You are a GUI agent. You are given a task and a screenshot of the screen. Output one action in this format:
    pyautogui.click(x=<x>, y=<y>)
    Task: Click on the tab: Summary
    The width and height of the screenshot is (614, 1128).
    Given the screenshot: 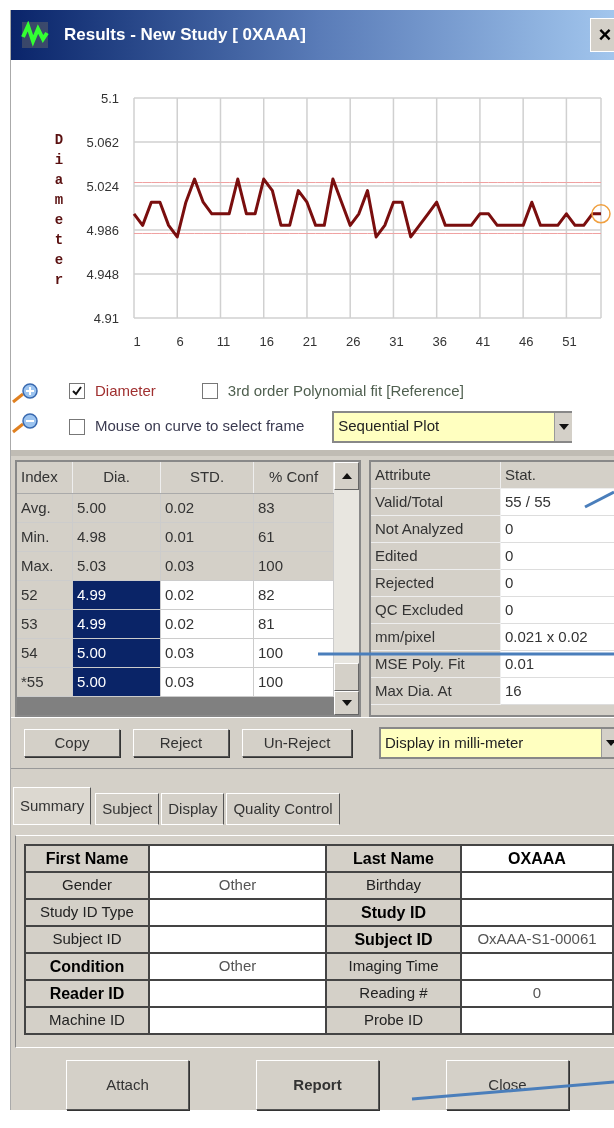 What is the action you would take?
    pyautogui.click(x=52, y=806)
    